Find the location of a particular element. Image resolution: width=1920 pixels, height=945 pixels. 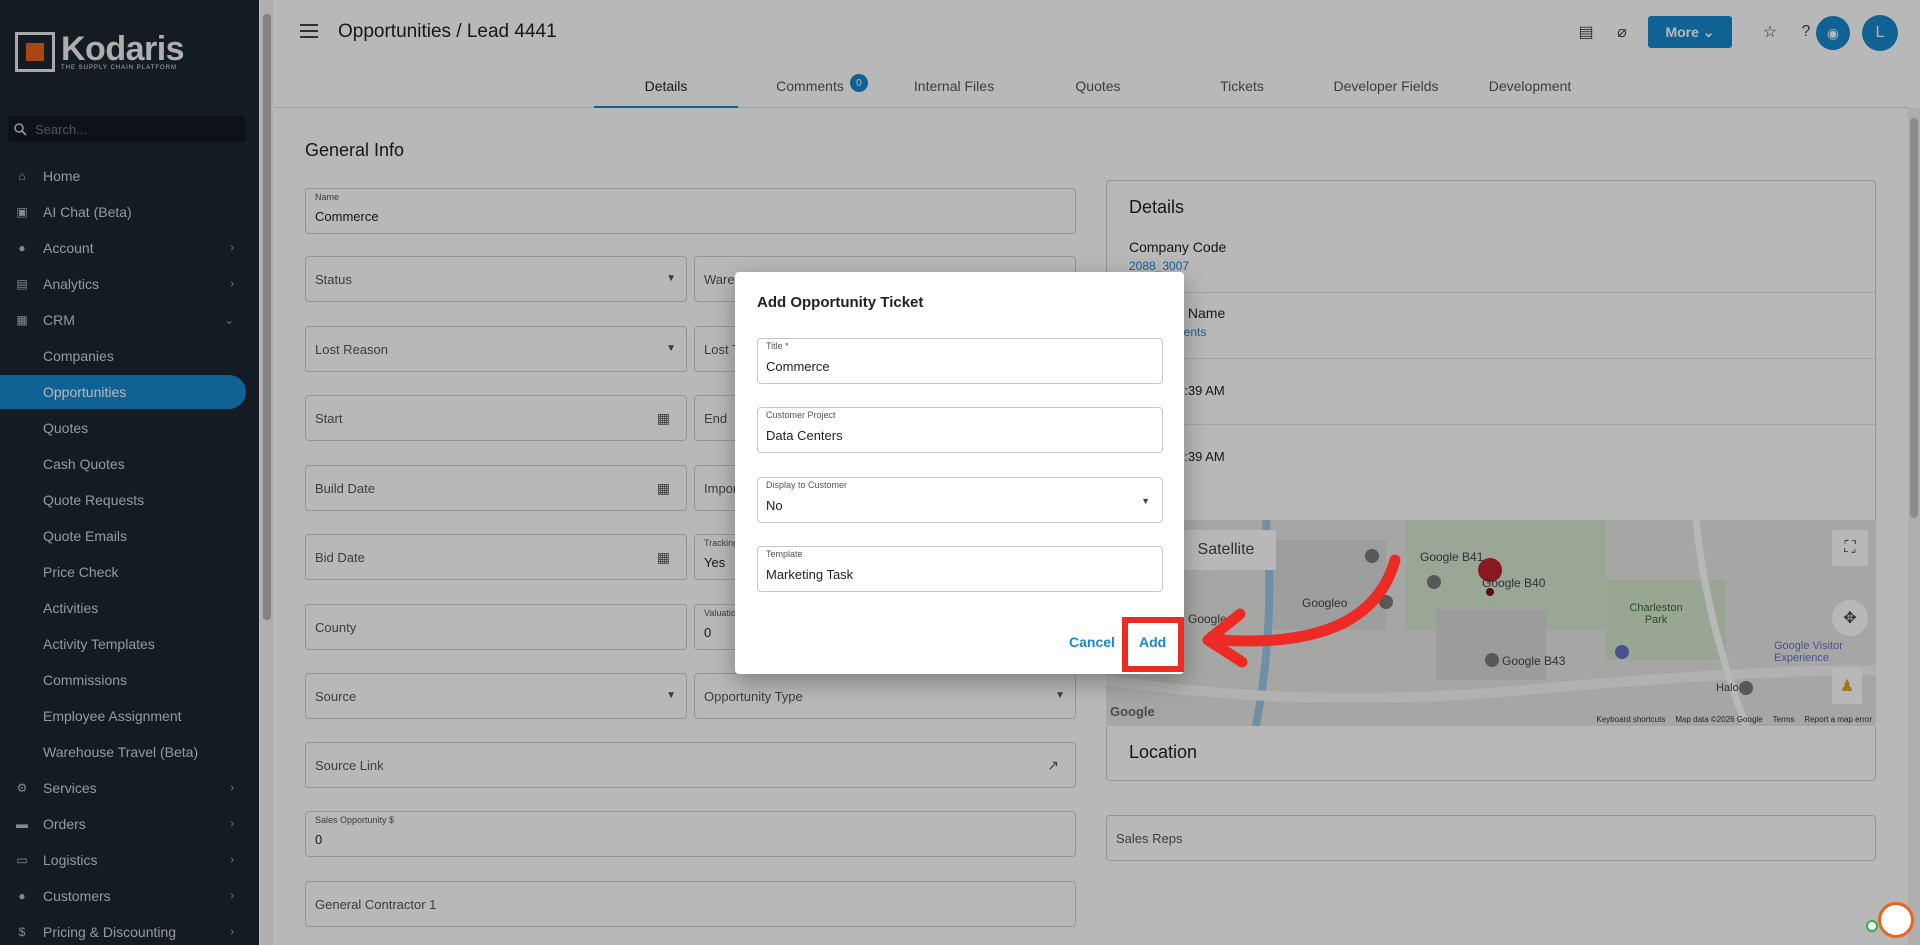

online-status-icon is located at coordinates (1872, 926).